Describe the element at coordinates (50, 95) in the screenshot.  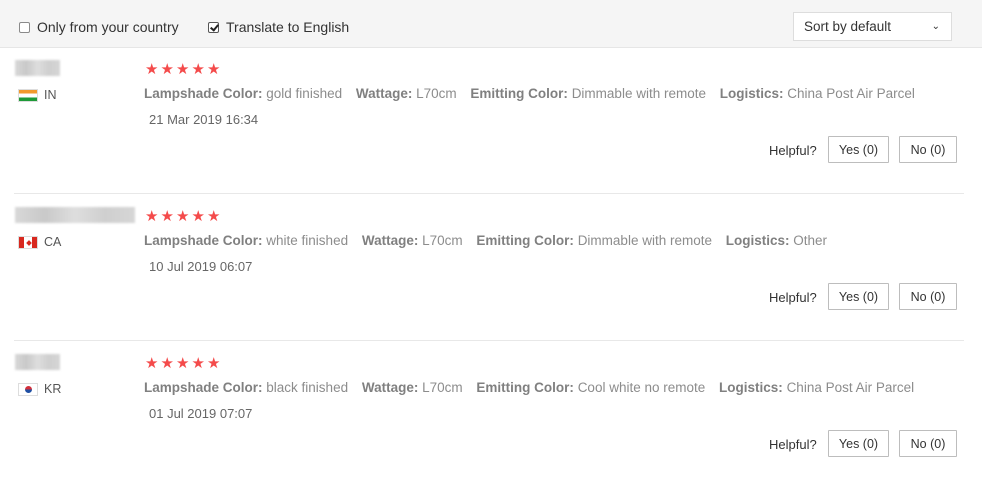
I see `country-code: IN` at that location.